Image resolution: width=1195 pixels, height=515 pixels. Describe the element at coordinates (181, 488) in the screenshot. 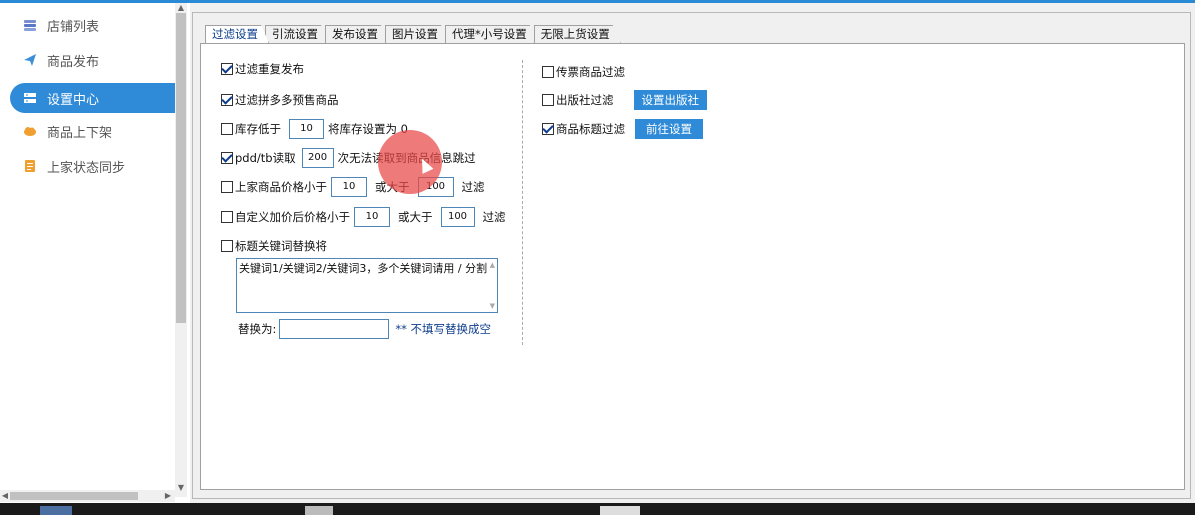

I see `scroll-down-icon: ▼` at that location.